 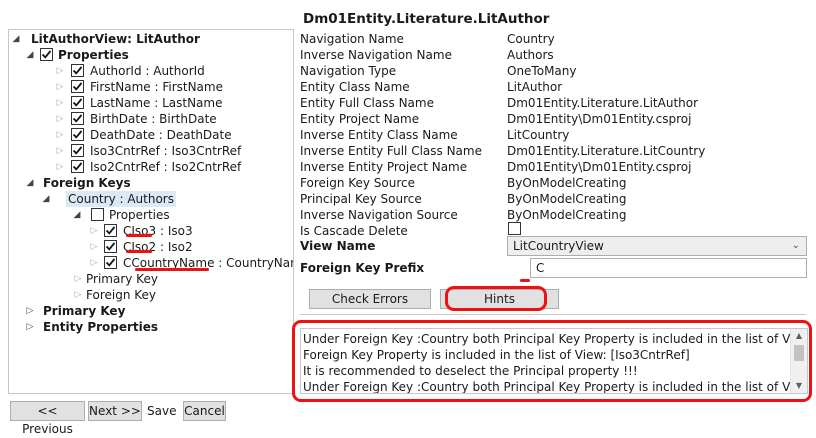 What do you see at coordinates (204, 411) in the screenshot?
I see `cancel-button: Cancel` at bounding box center [204, 411].